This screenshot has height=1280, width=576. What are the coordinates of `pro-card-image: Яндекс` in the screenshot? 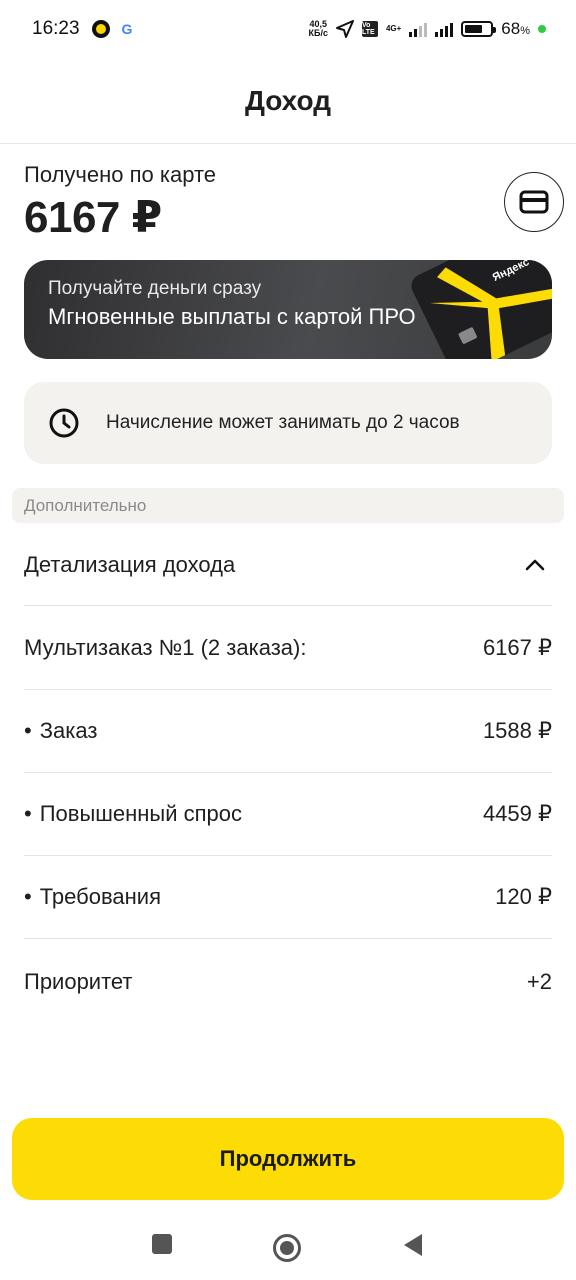 It's located at (479, 309).